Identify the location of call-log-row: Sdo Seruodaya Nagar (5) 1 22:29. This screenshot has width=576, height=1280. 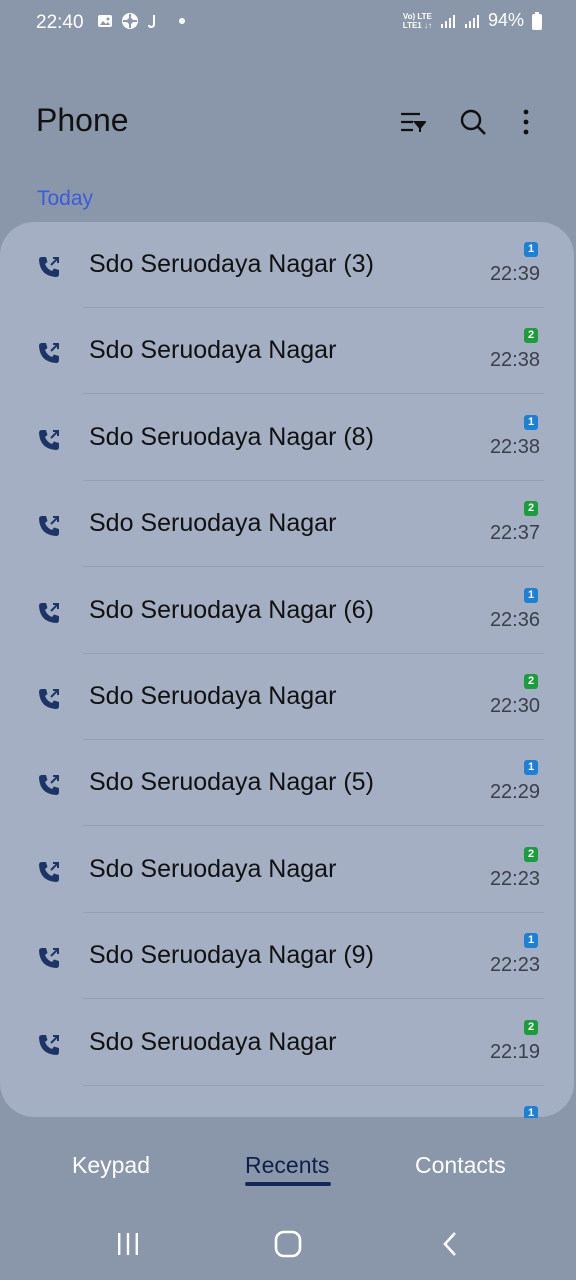
(287, 783).